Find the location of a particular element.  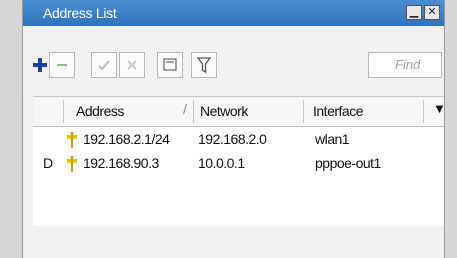

row-interface: pppoe-out1 is located at coordinates (348, 163).